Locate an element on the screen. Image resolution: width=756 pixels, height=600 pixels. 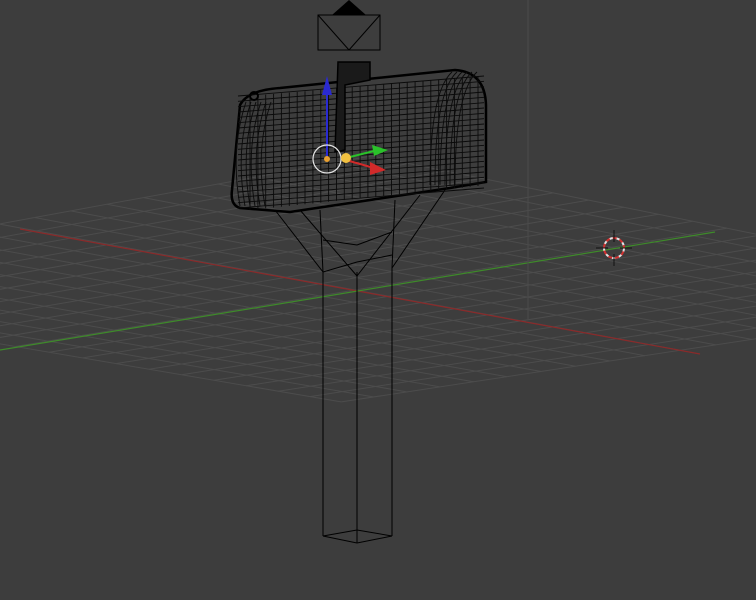
transform-manipulator is located at coordinates (350, 125).